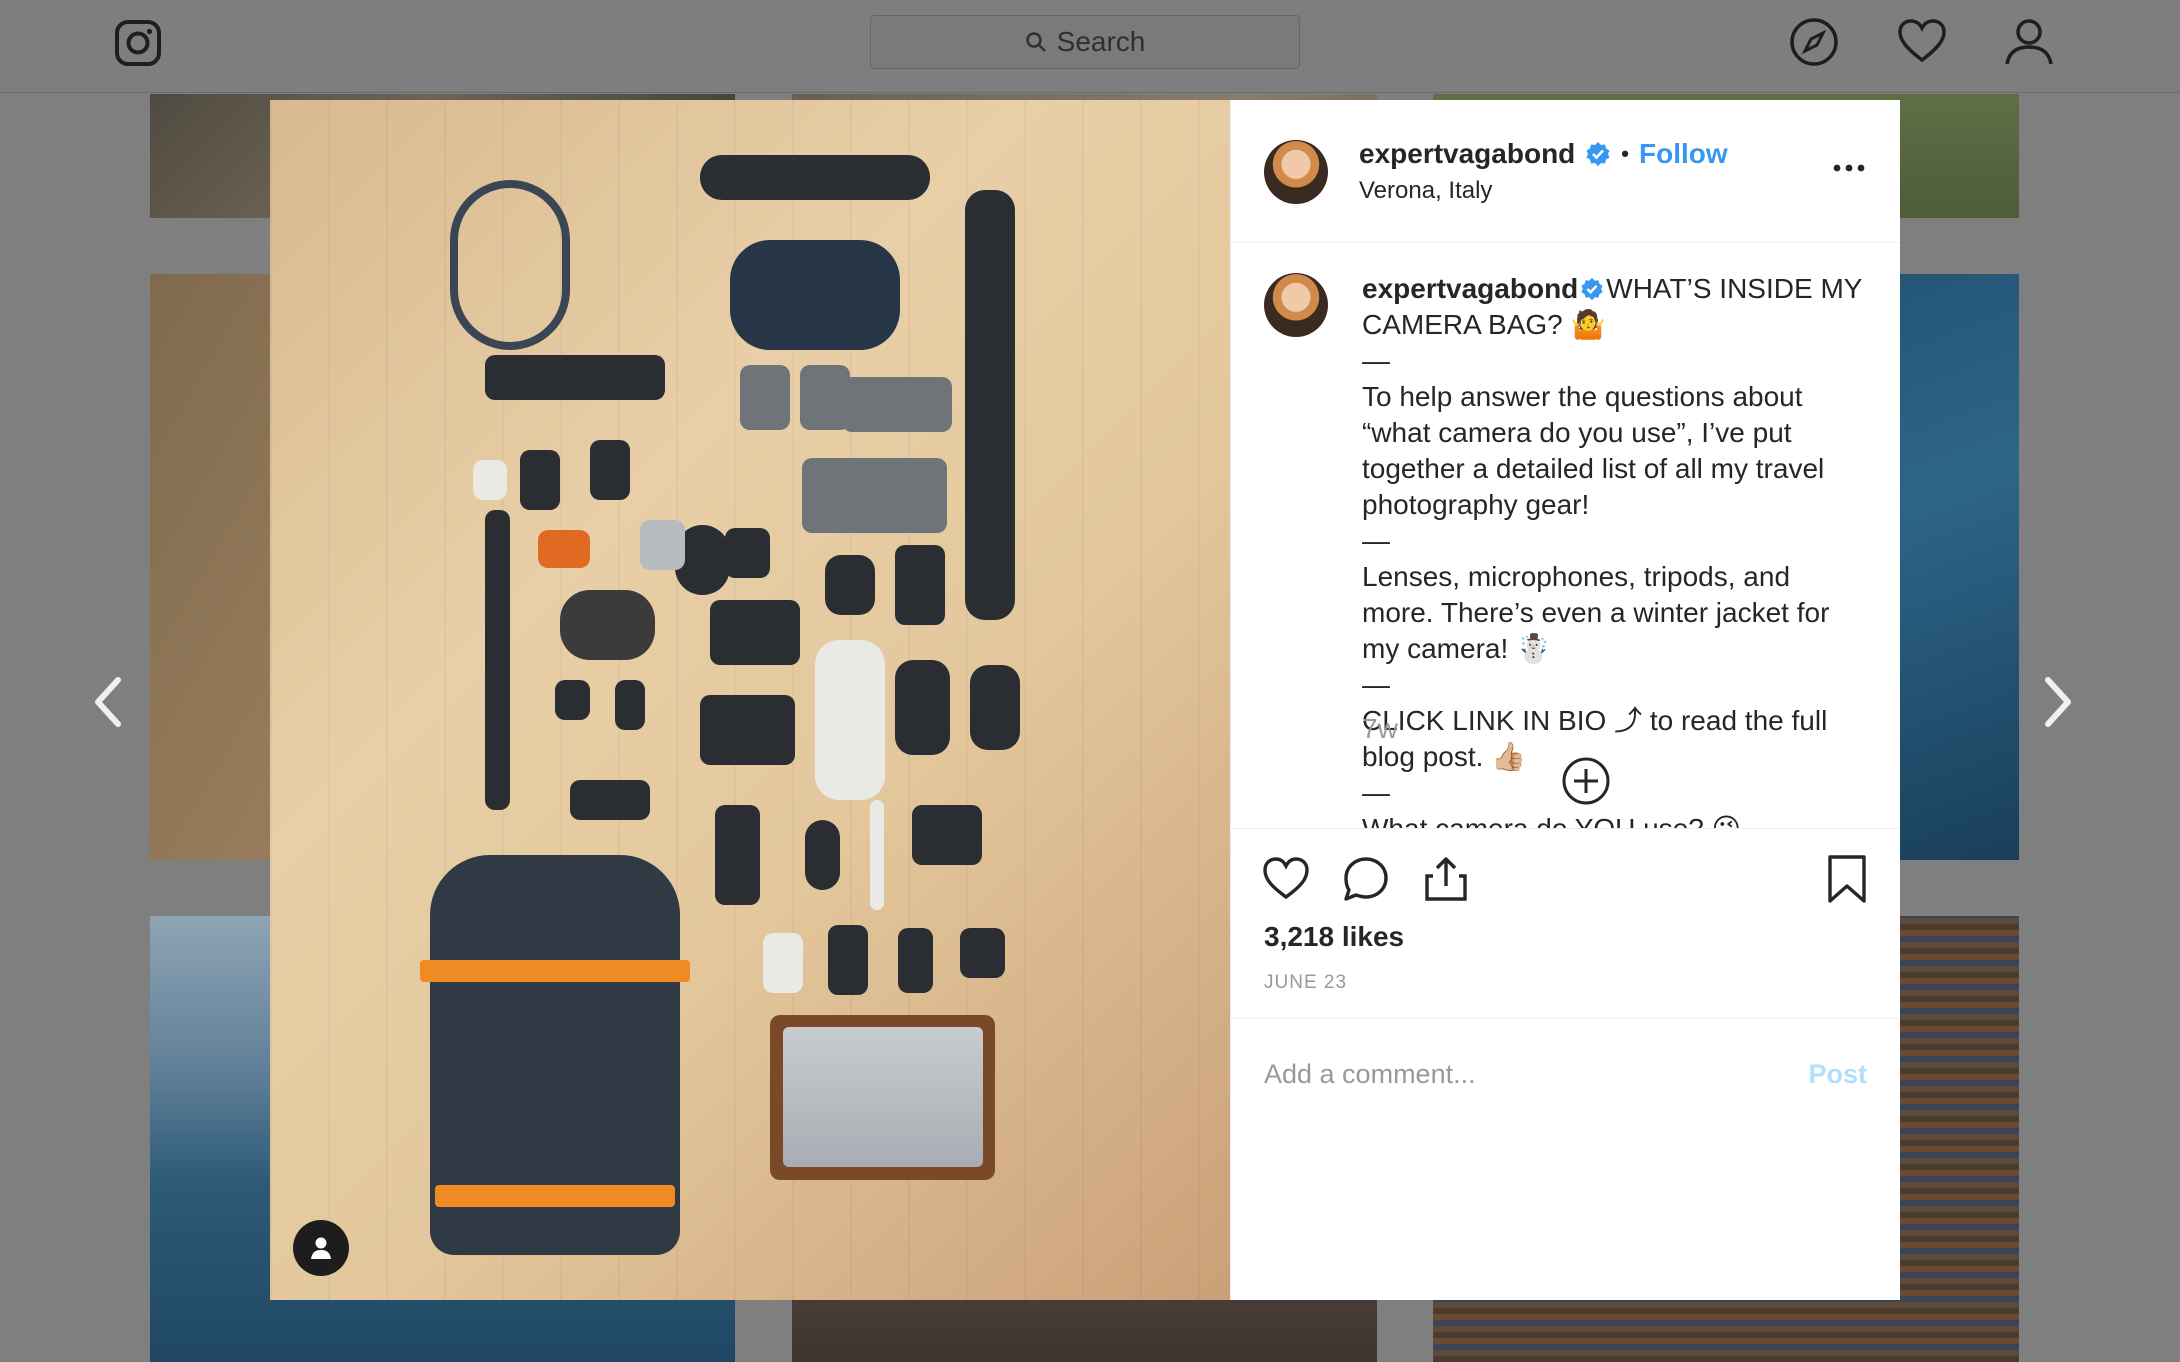  I want to click on gorillapod, so click(815, 177).